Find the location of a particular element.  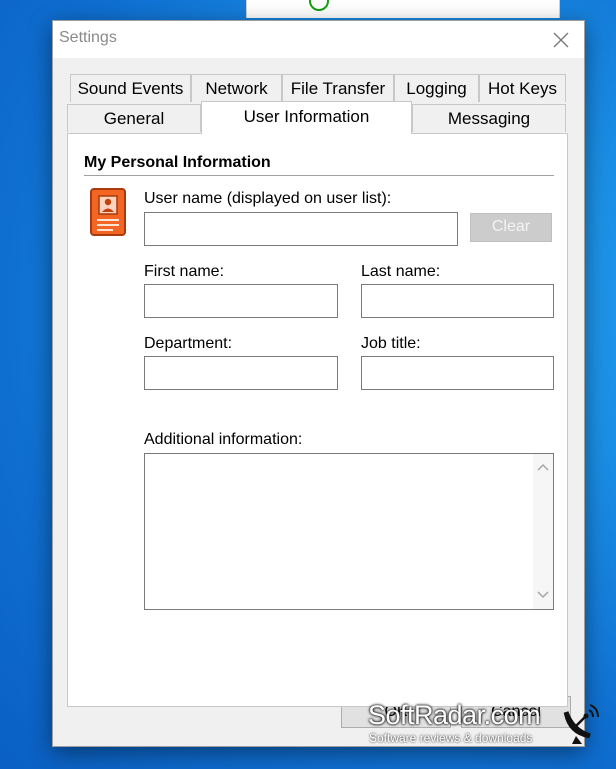

watermark-brand: SoftRadar.com is located at coordinates (454, 715).